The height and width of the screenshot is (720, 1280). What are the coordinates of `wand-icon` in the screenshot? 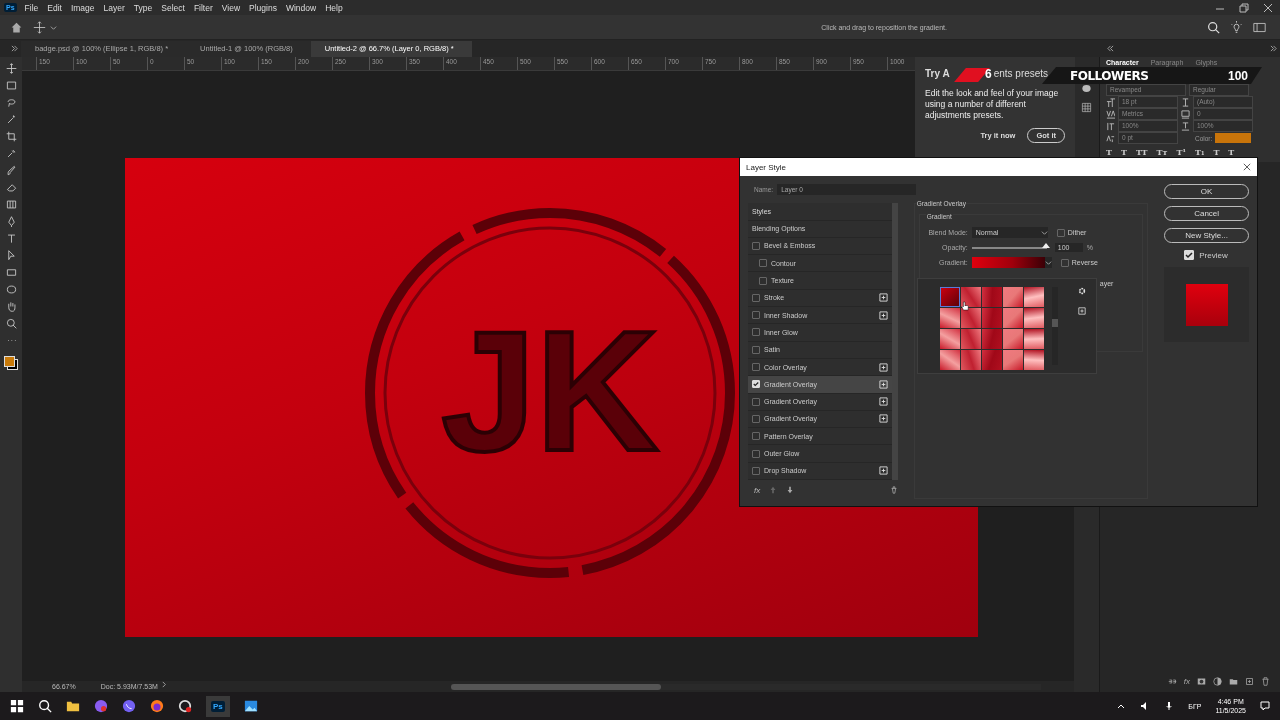 It's located at (11, 119).